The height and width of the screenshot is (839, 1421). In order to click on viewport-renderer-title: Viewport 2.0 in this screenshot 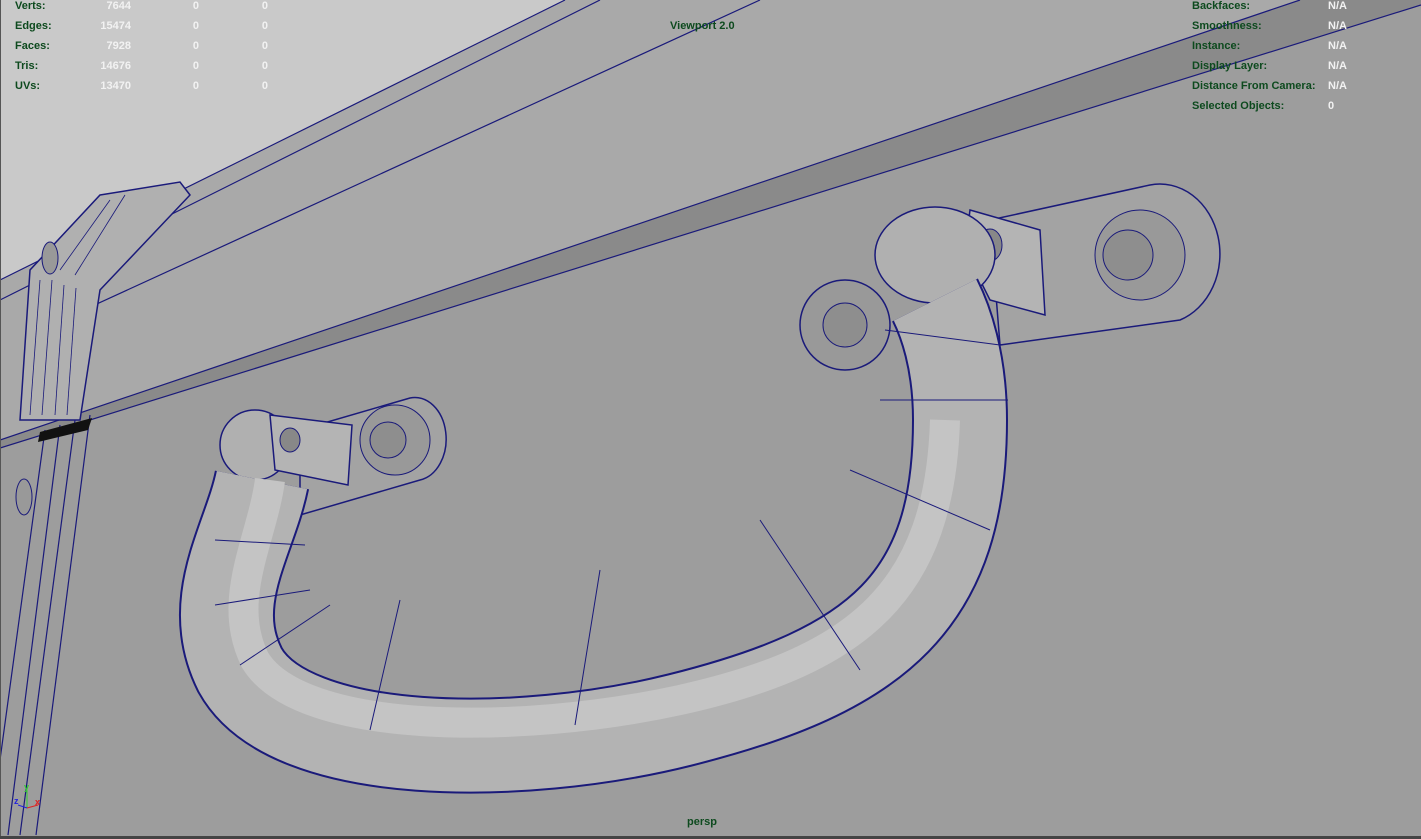, I will do `click(702, 26)`.